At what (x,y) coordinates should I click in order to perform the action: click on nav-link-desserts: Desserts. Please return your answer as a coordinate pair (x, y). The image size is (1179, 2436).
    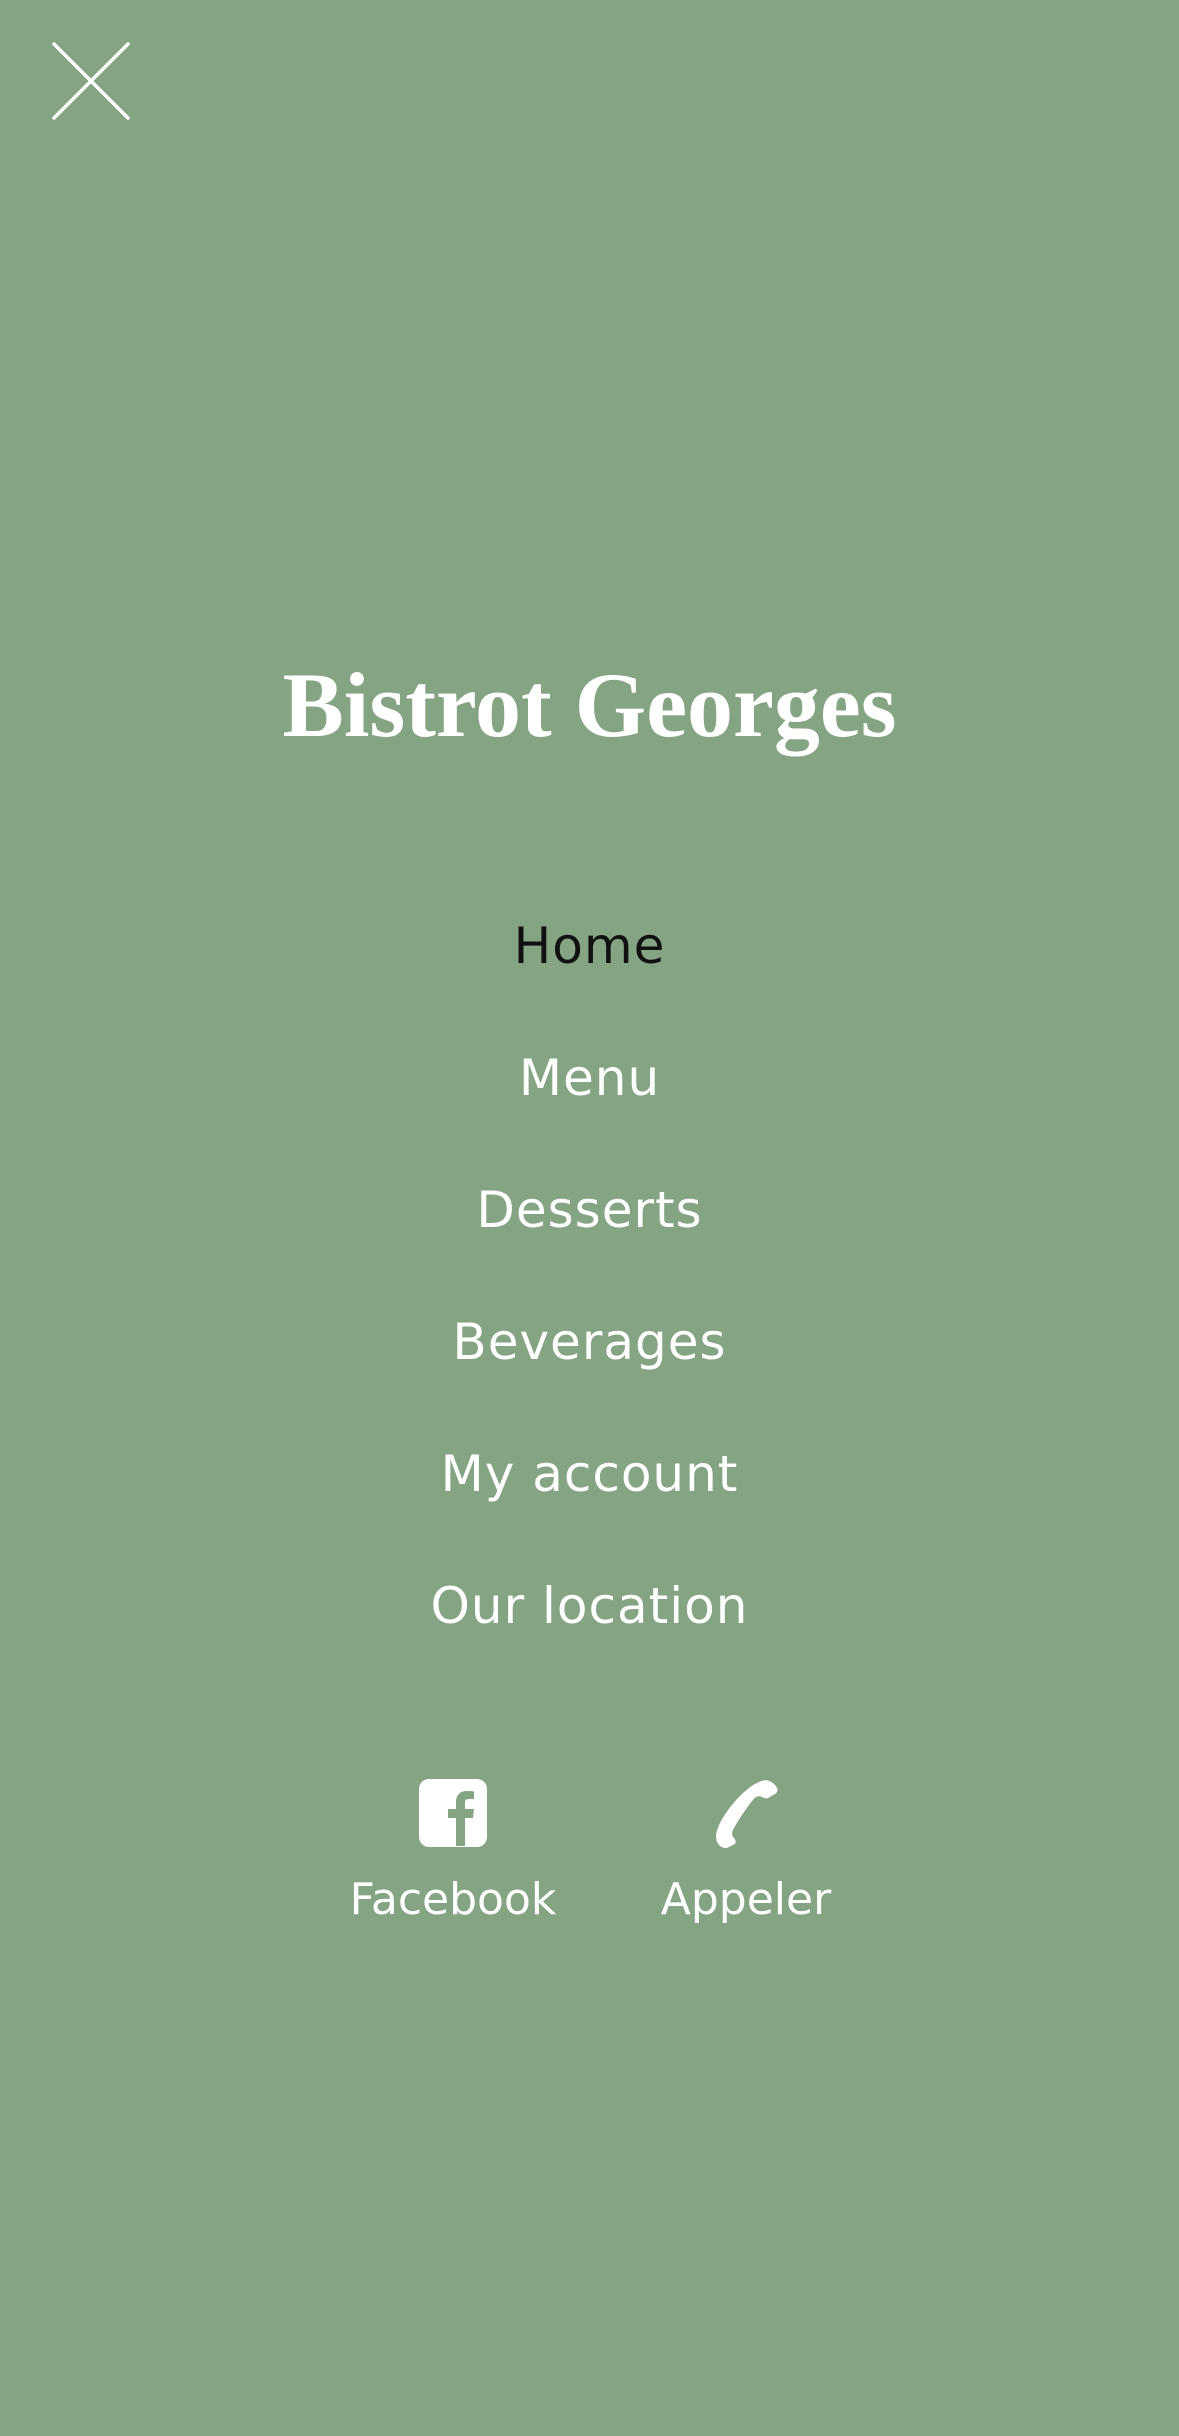
    Looking at the image, I should click on (589, 1210).